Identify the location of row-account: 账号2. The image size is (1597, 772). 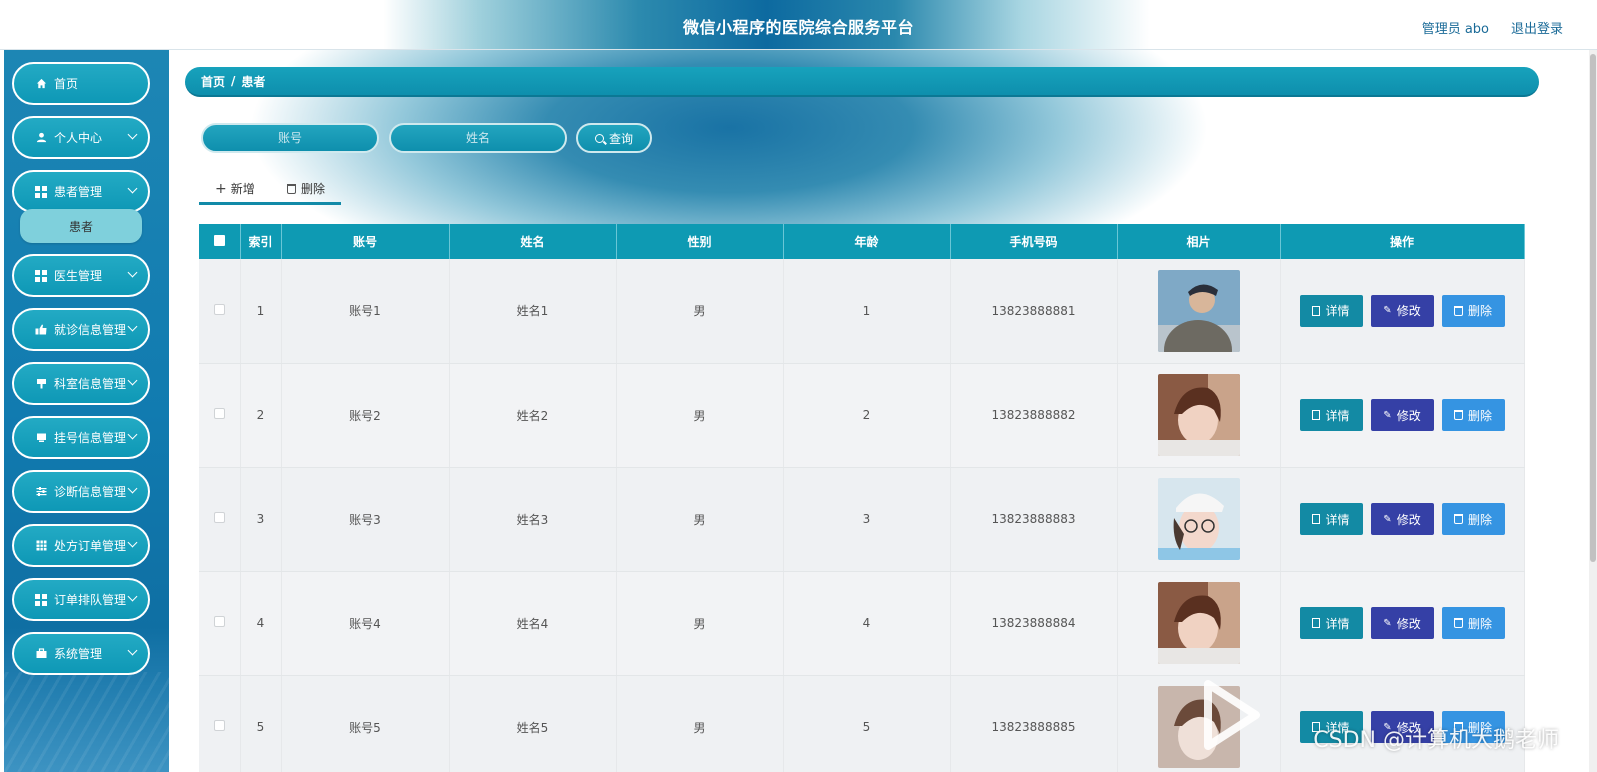
(365, 415).